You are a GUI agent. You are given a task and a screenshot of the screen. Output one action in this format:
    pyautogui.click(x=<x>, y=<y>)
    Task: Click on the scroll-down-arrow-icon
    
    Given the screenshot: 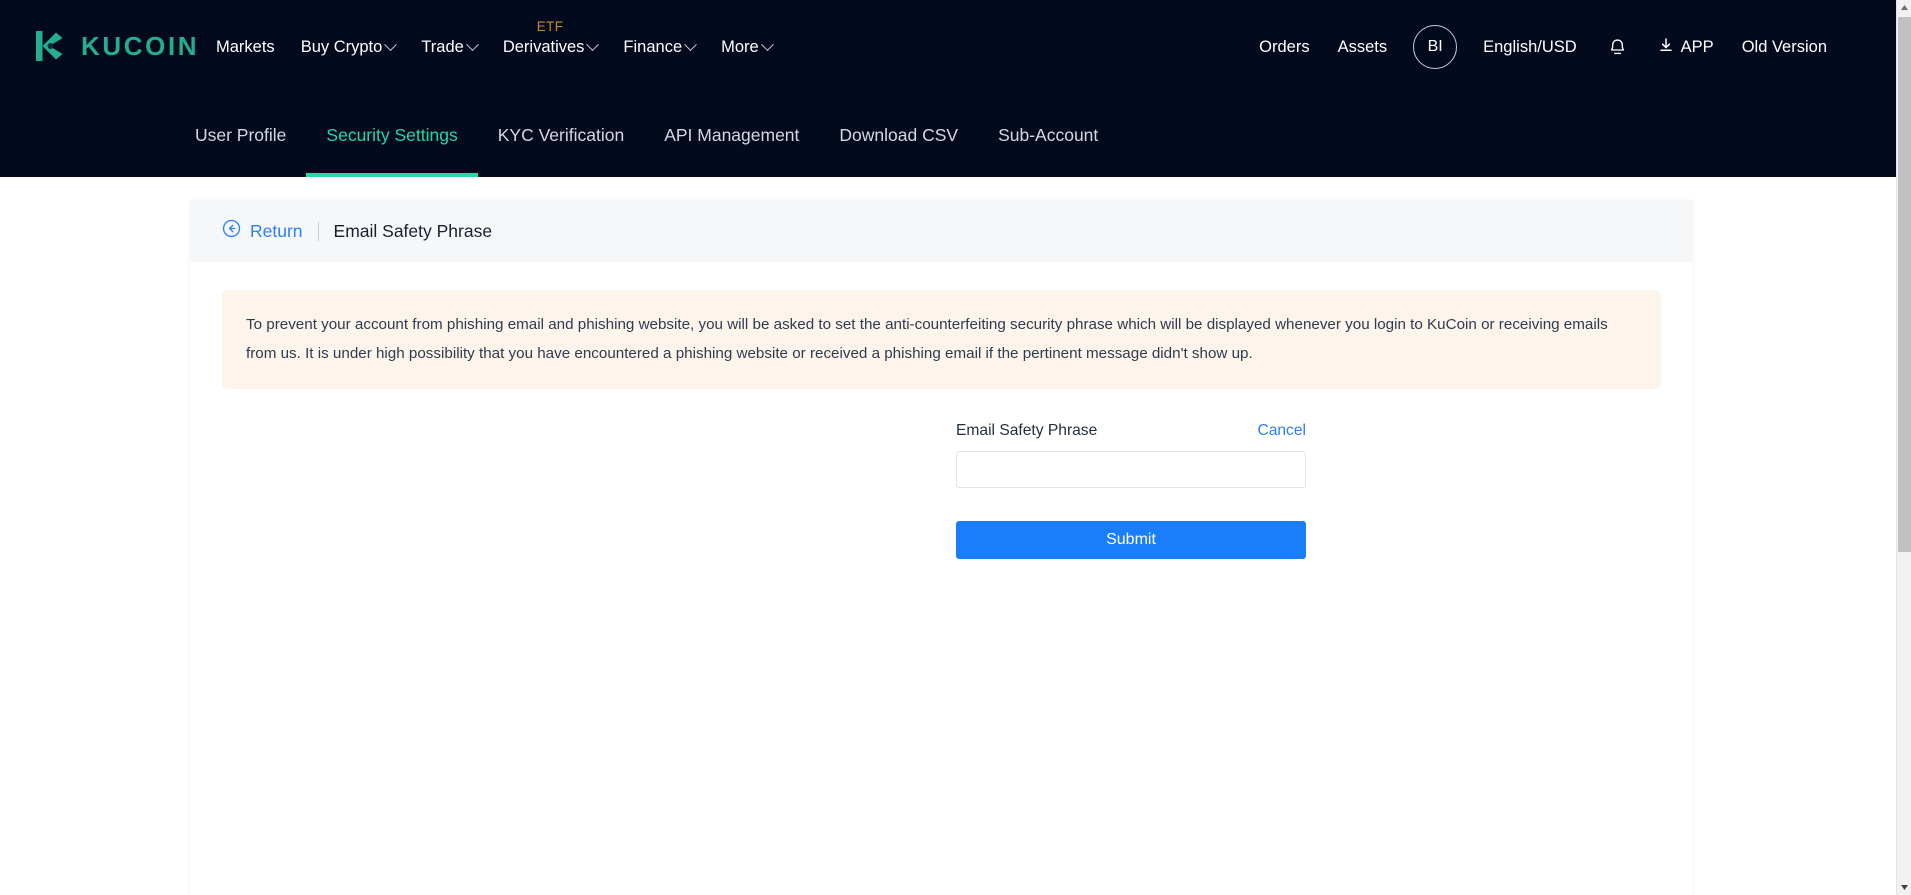 What is the action you would take?
    pyautogui.click(x=1904, y=887)
    